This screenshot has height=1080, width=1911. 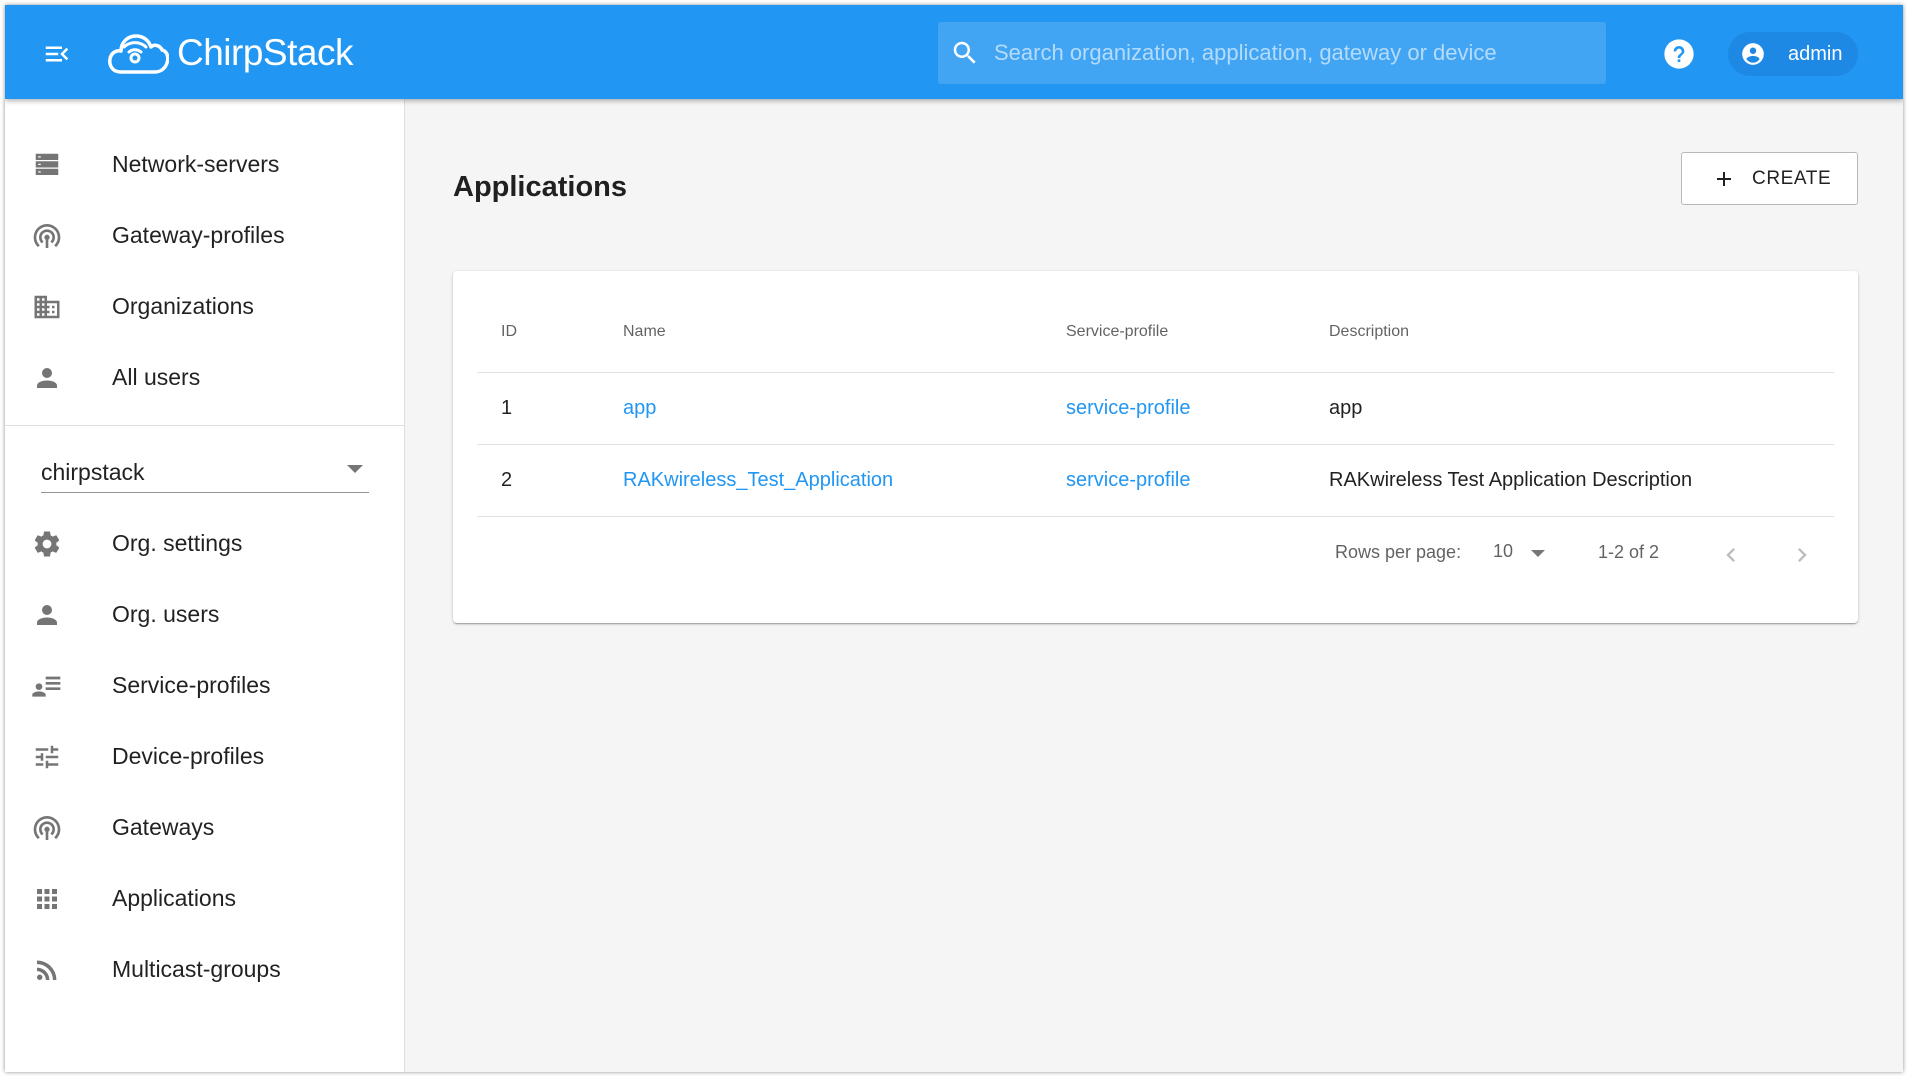 I want to click on next-page-button, so click(x=1802, y=555).